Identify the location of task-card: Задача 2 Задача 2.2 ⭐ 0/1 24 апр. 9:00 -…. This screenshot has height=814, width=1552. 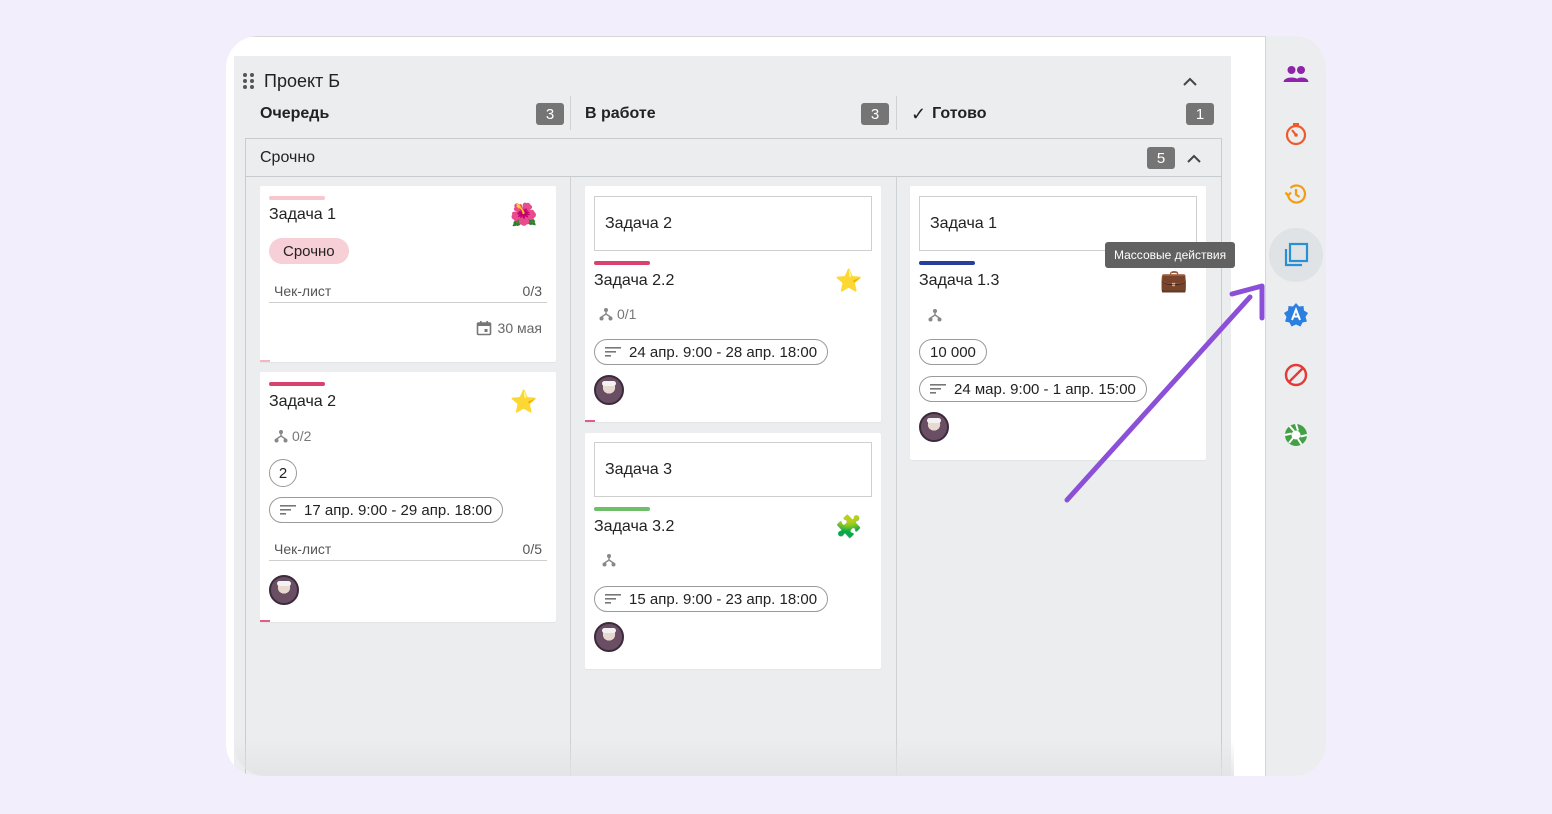
(733, 304).